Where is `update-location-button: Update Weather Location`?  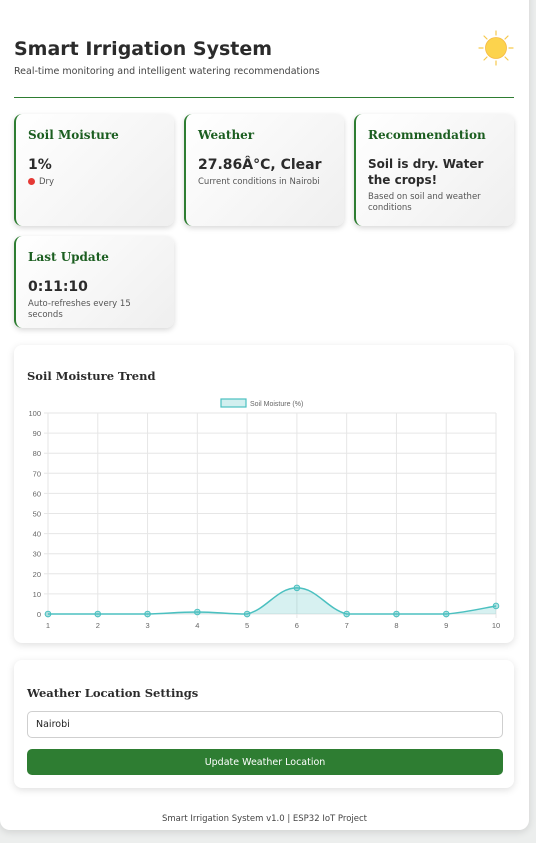
update-location-button: Update Weather Location is located at coordinates (265, 762).